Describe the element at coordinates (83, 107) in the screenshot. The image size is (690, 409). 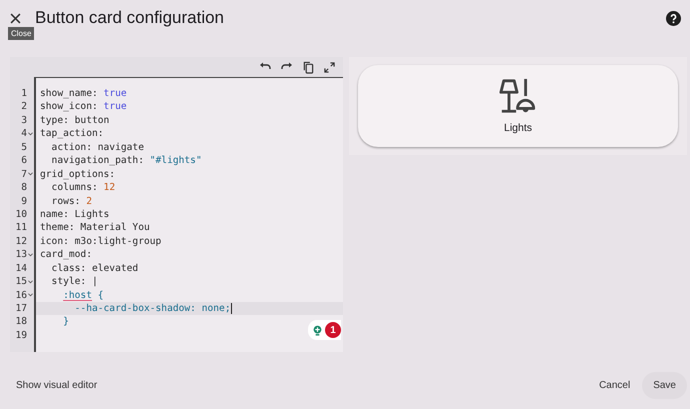
I see `code-line: show_icon: true` at that location.